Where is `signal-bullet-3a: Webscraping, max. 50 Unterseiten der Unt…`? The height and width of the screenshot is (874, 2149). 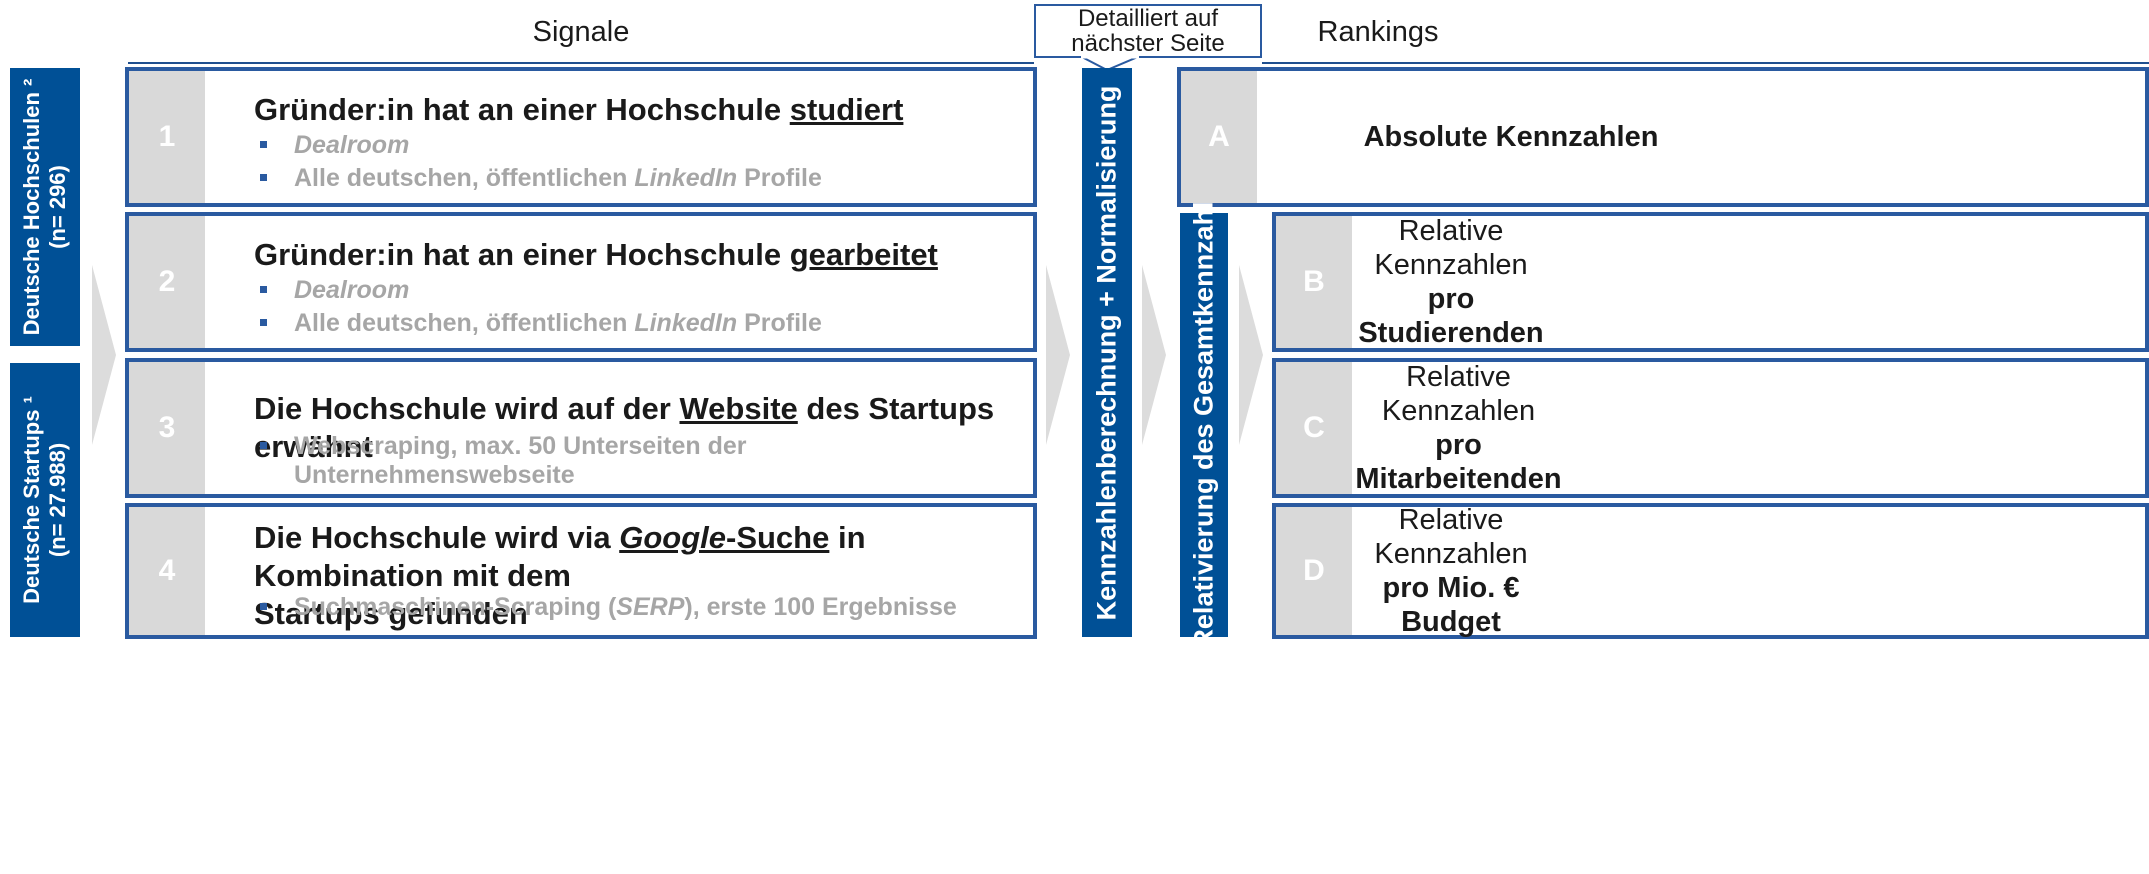
signal-bullet-3a: Webscraping, max. 50 Unterseiten der Unt… is located at coordinates (646, 461).